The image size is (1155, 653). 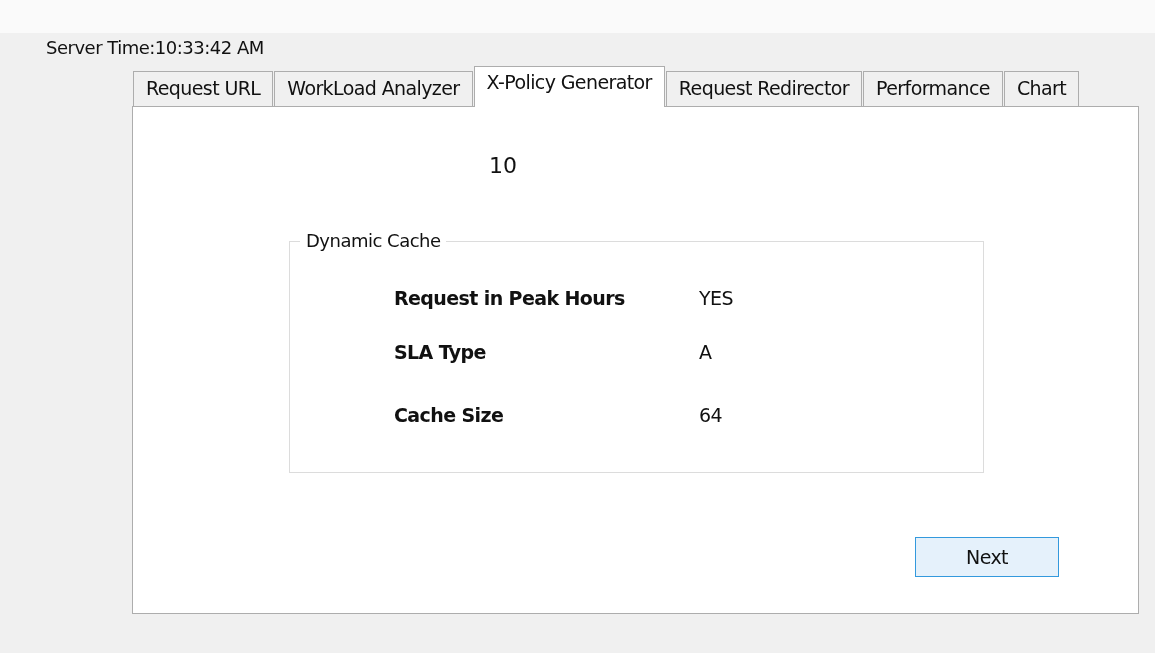 I want to click on field-value: 64, so click(x=711, y=415).